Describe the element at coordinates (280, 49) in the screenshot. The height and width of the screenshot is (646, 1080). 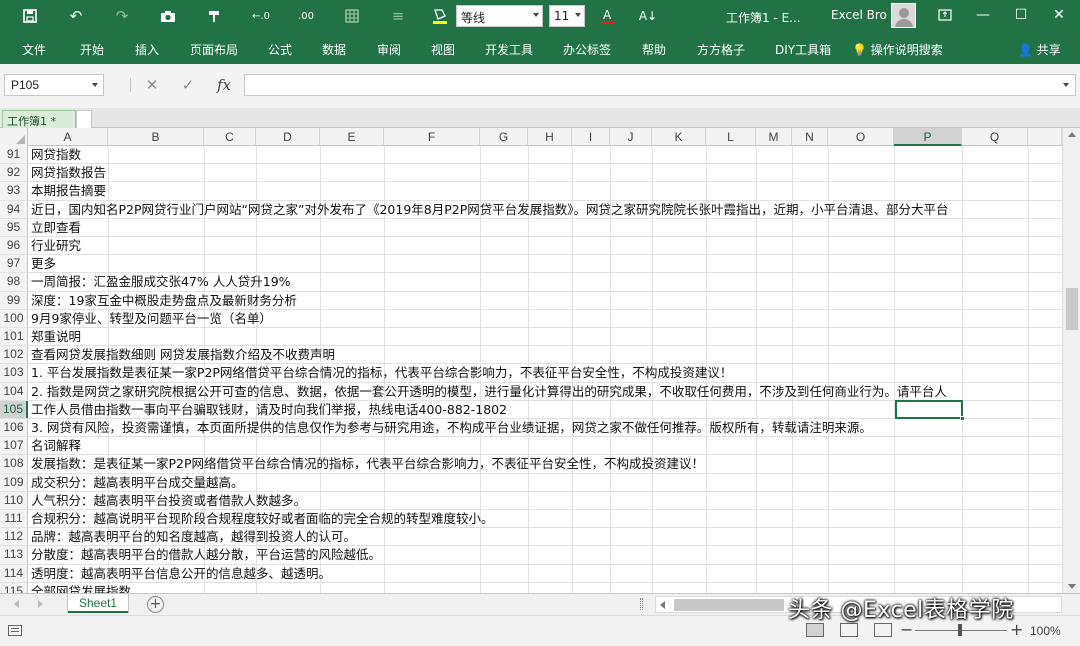
I see `tab-formulas: 公式` at that location.